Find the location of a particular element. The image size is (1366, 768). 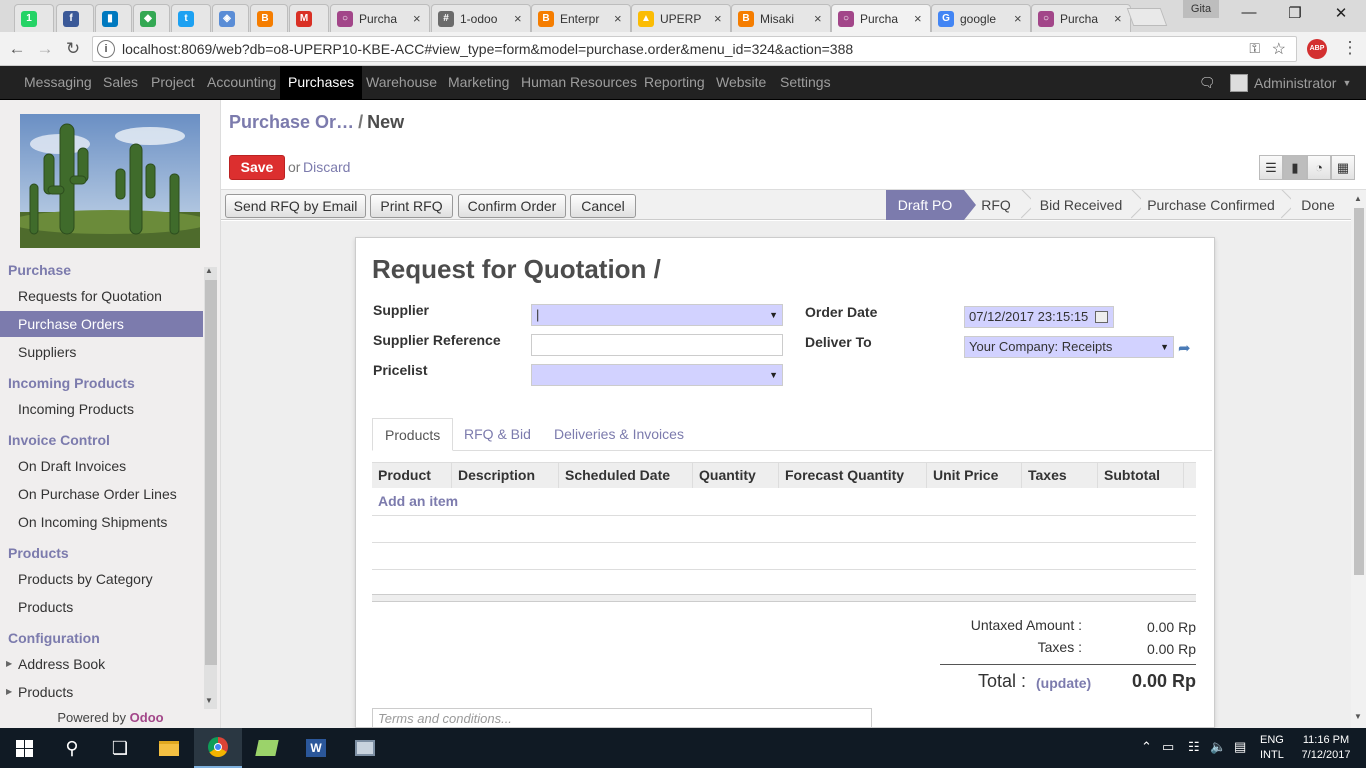

column-scheduled-date: Scheduled Date is located at coordinates (626, 475).